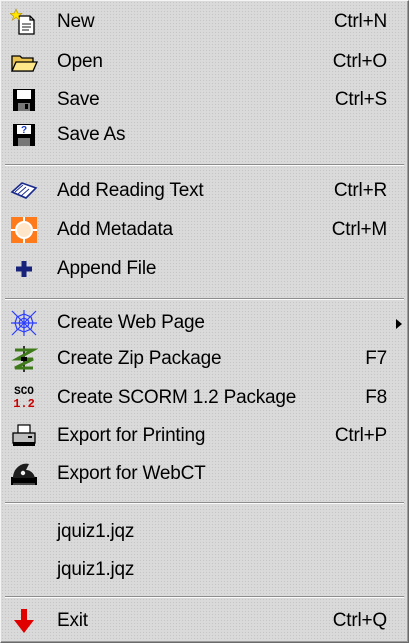 This screenshot has width=409, height=643. What do you see at coordinates (360, 435) in the screenshot?
I see `shortcut-label: Ctrl+P` at bounding box center [360, 435].